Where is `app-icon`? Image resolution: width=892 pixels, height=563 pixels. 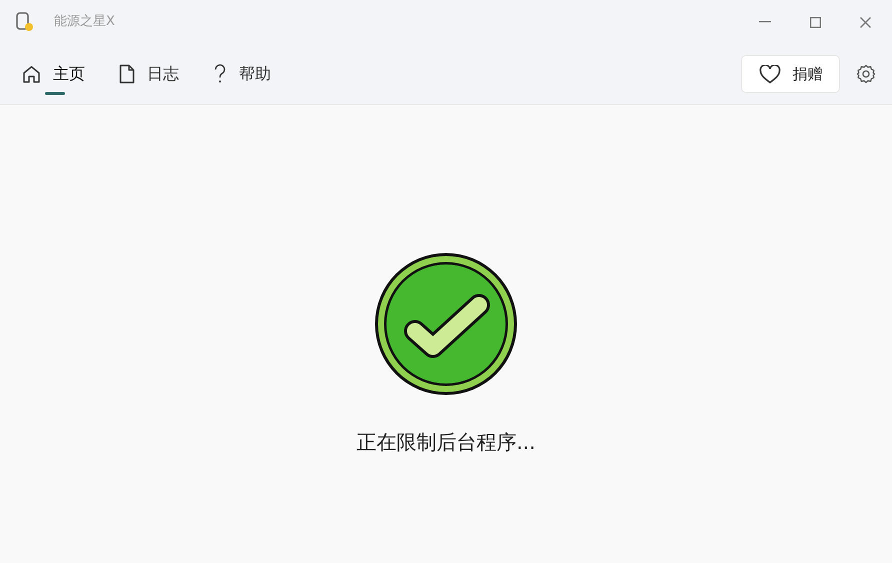 app-icon is located at coordinates (25, 22).